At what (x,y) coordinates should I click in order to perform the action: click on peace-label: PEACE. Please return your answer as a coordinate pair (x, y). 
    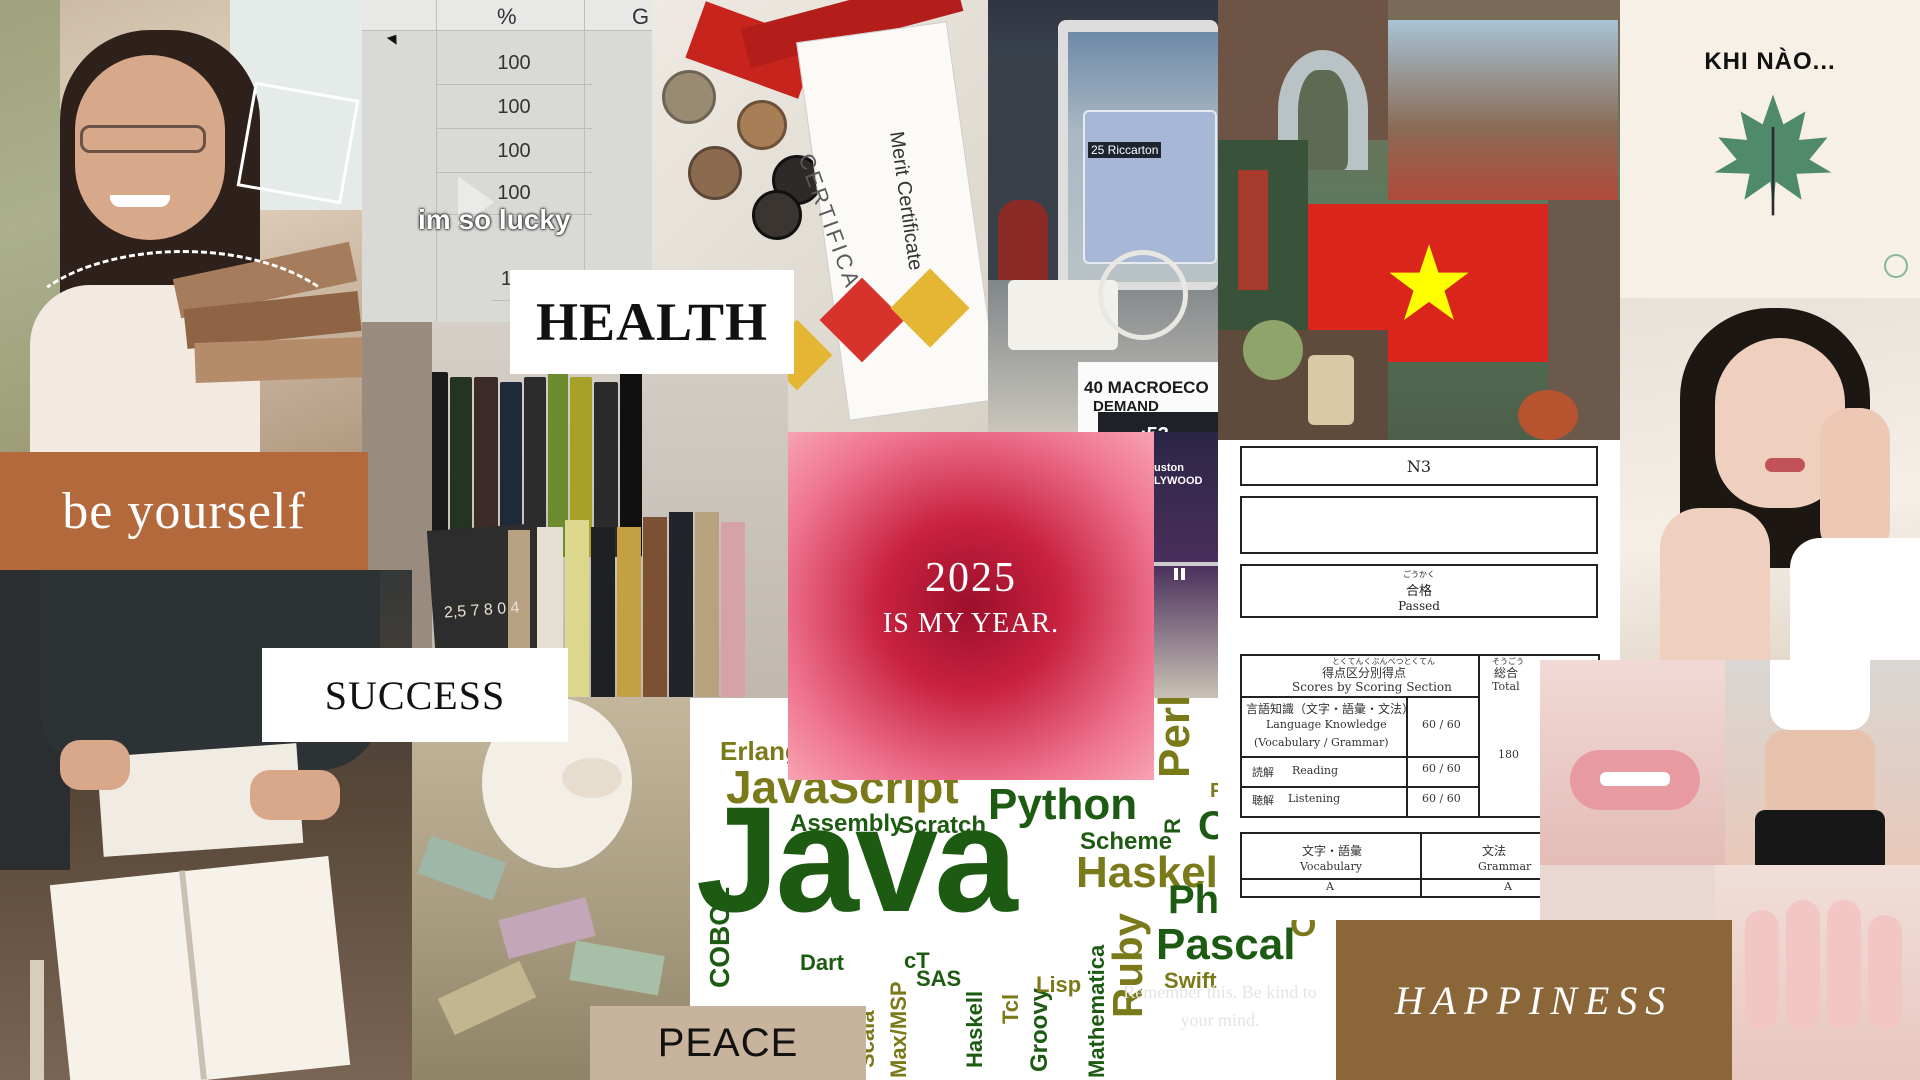
    Looking at the image, I should click on (728, 1043).